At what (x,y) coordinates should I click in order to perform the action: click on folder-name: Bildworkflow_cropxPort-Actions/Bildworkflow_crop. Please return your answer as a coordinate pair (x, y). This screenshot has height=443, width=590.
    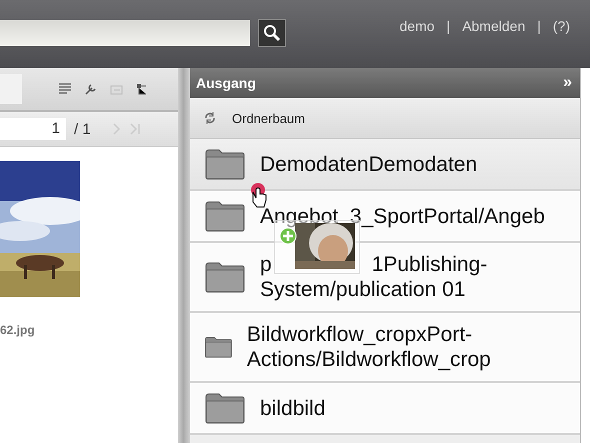
    Looking at the image, I should click on (369, 347).